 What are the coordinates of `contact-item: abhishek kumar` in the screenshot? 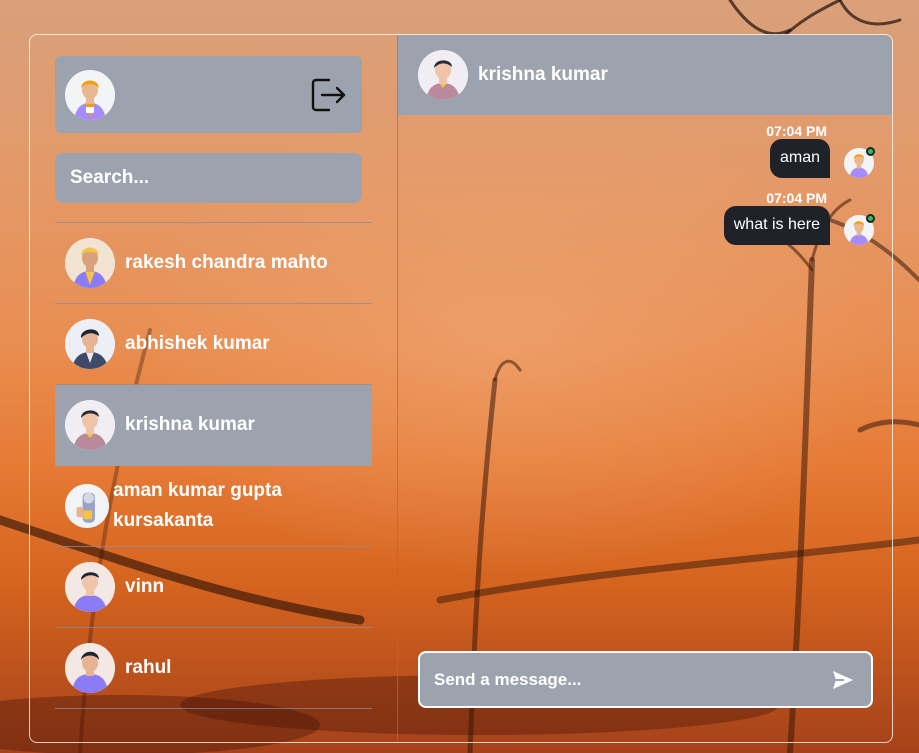 It's located at (213, 344).